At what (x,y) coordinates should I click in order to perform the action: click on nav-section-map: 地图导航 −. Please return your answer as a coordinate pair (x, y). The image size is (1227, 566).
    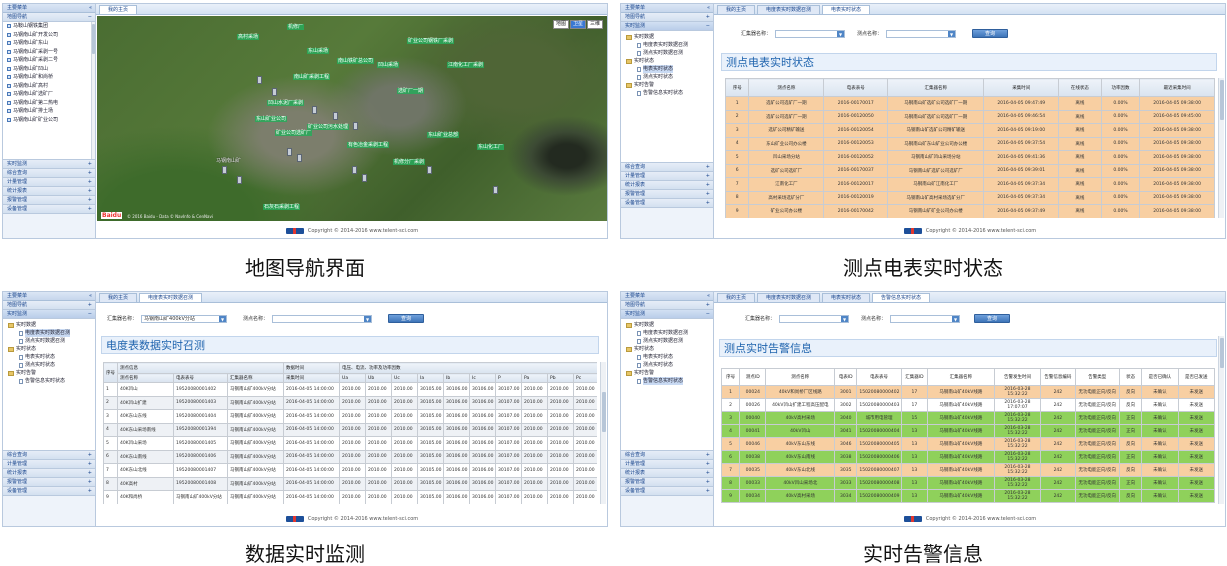
    Looking at the image, I should click on (49, 17).